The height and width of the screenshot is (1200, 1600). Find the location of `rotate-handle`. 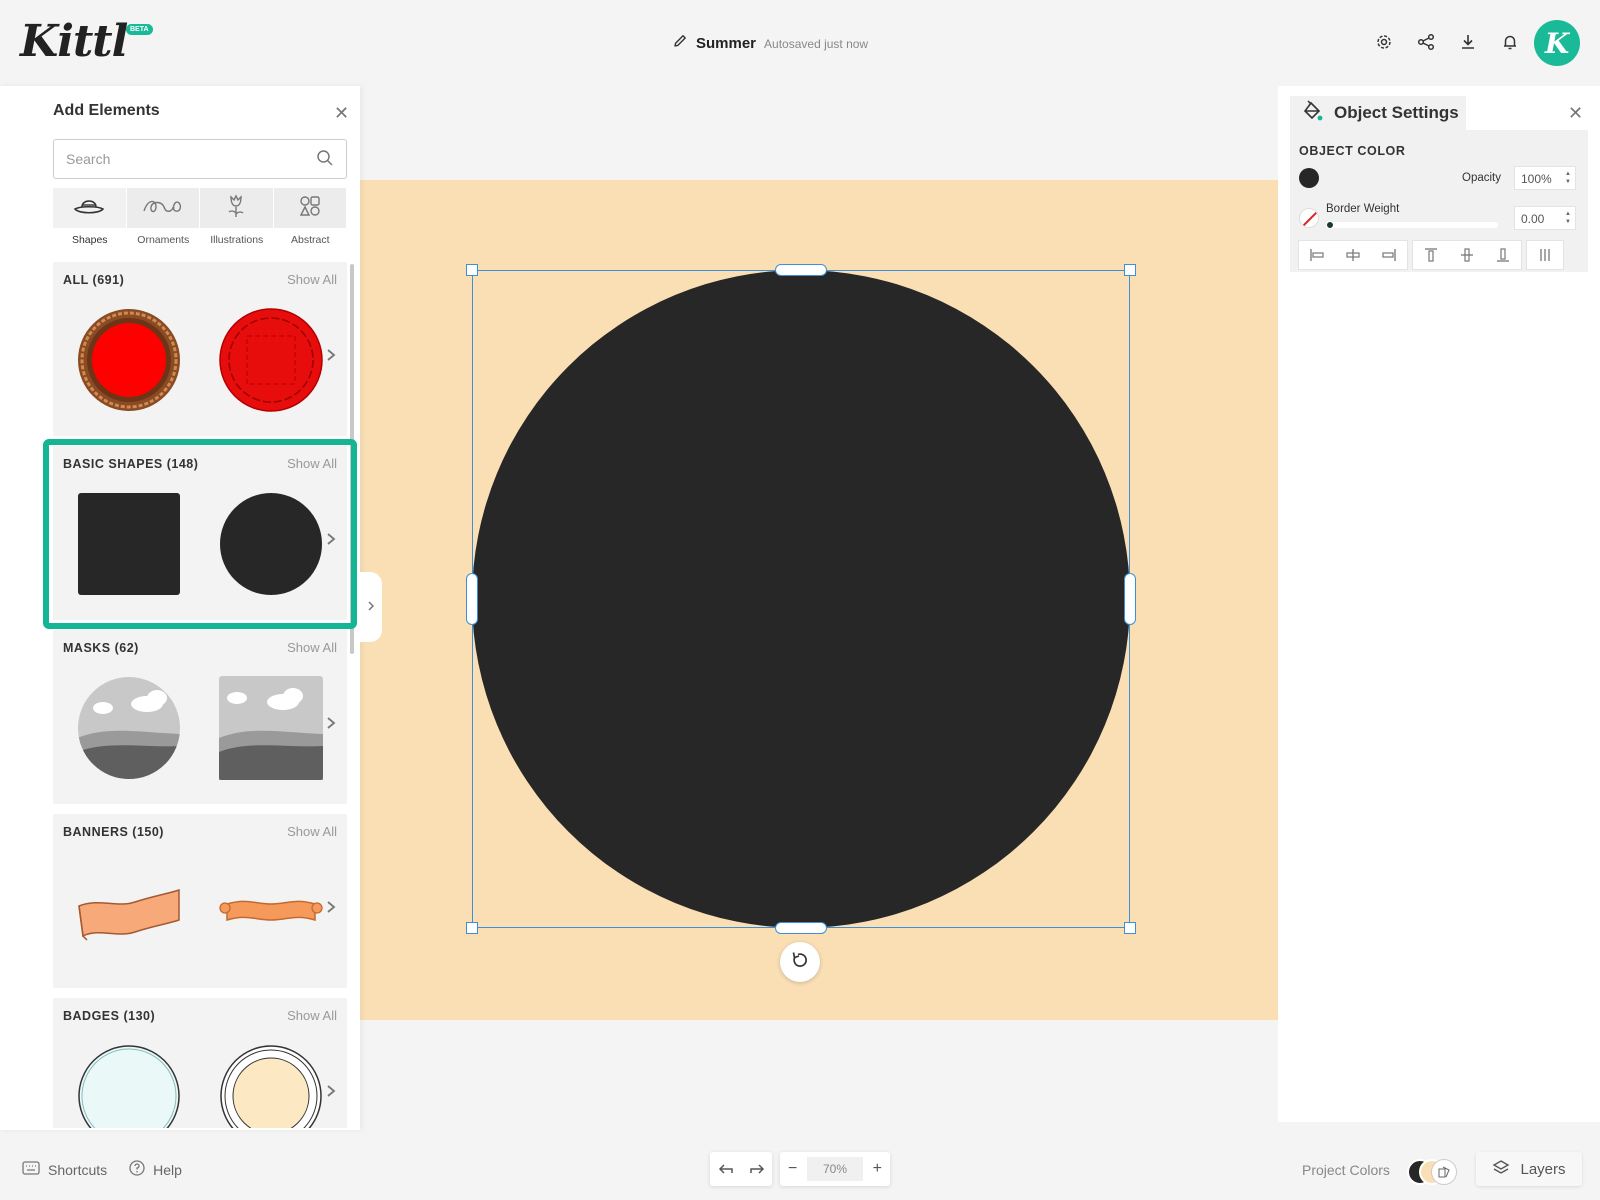

rotate-handle is located at coordinates (800, 962).